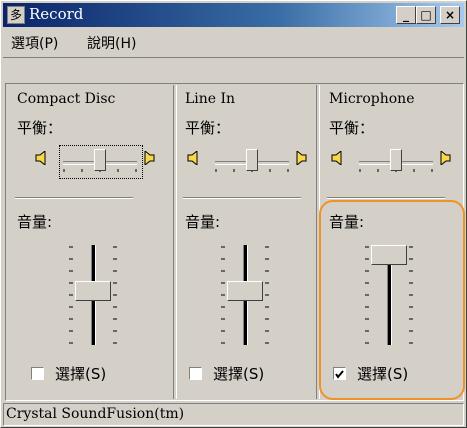 The image size is (467, 428). What do you see at coordinates (426, 15) in the screenshot?
I see `maximize-button: □` at bounding box center [426, 15].